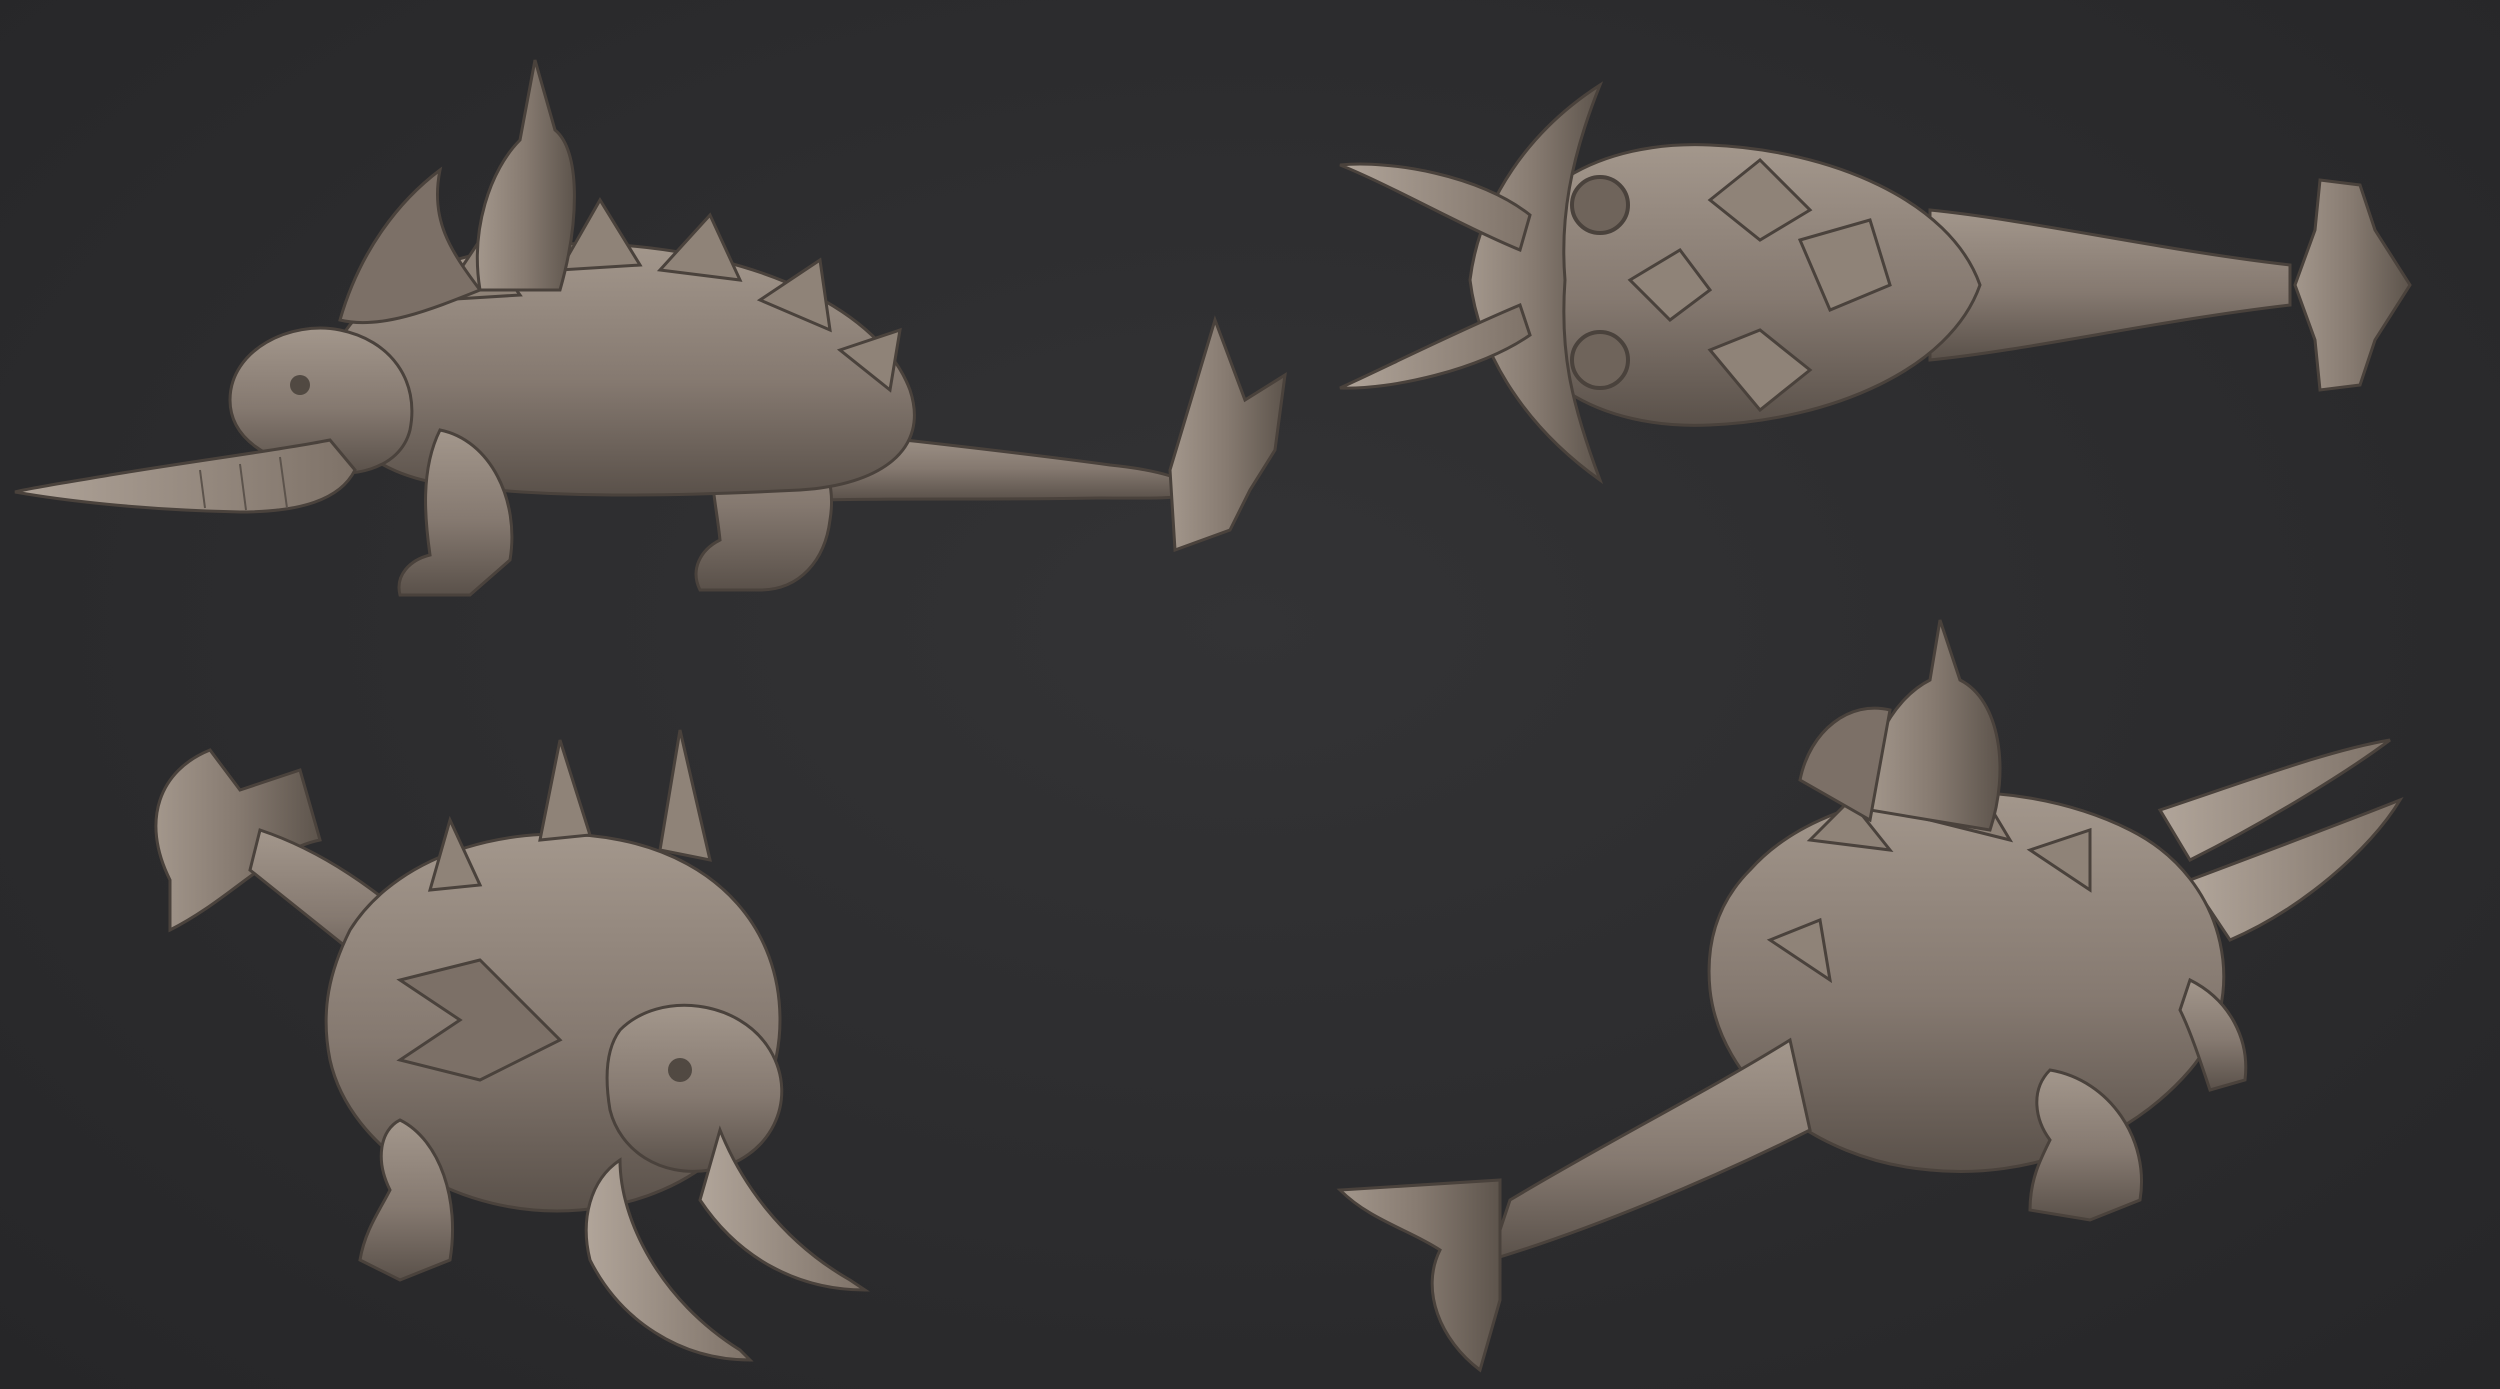  I want to click on fore-leg, so click(2213, 1034).